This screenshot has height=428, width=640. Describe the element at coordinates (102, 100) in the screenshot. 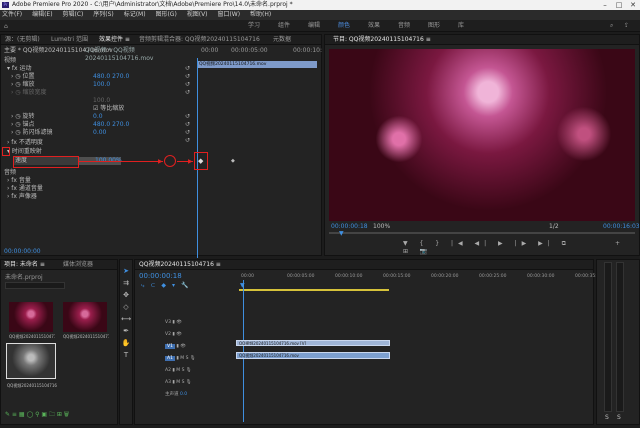

I see `scale-width-value: 100.0` at that location.